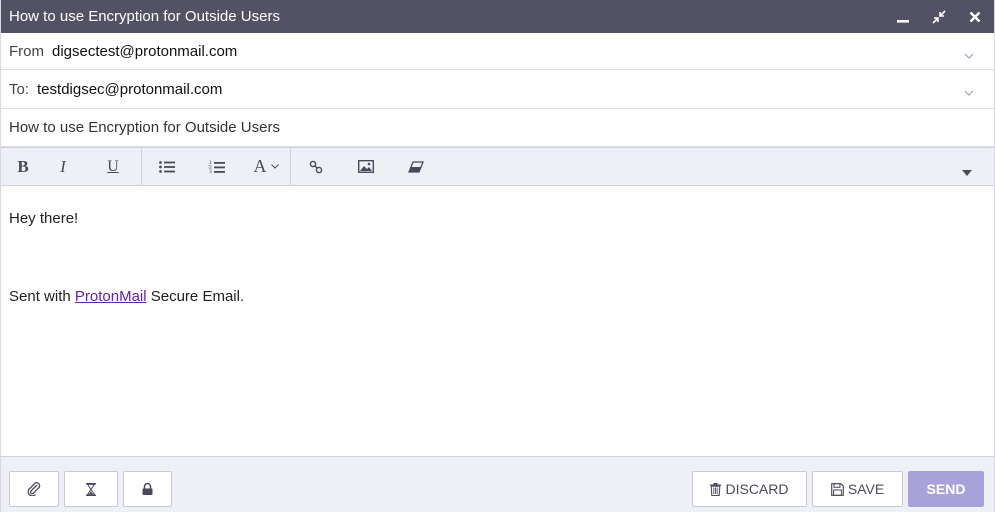 The height and width of the screenshot is (512, 995). Describe the element at coordinates (497, 16) in the screenshot. I see `composer-titlebar: How to use Encryption for Outside Users` at that location.